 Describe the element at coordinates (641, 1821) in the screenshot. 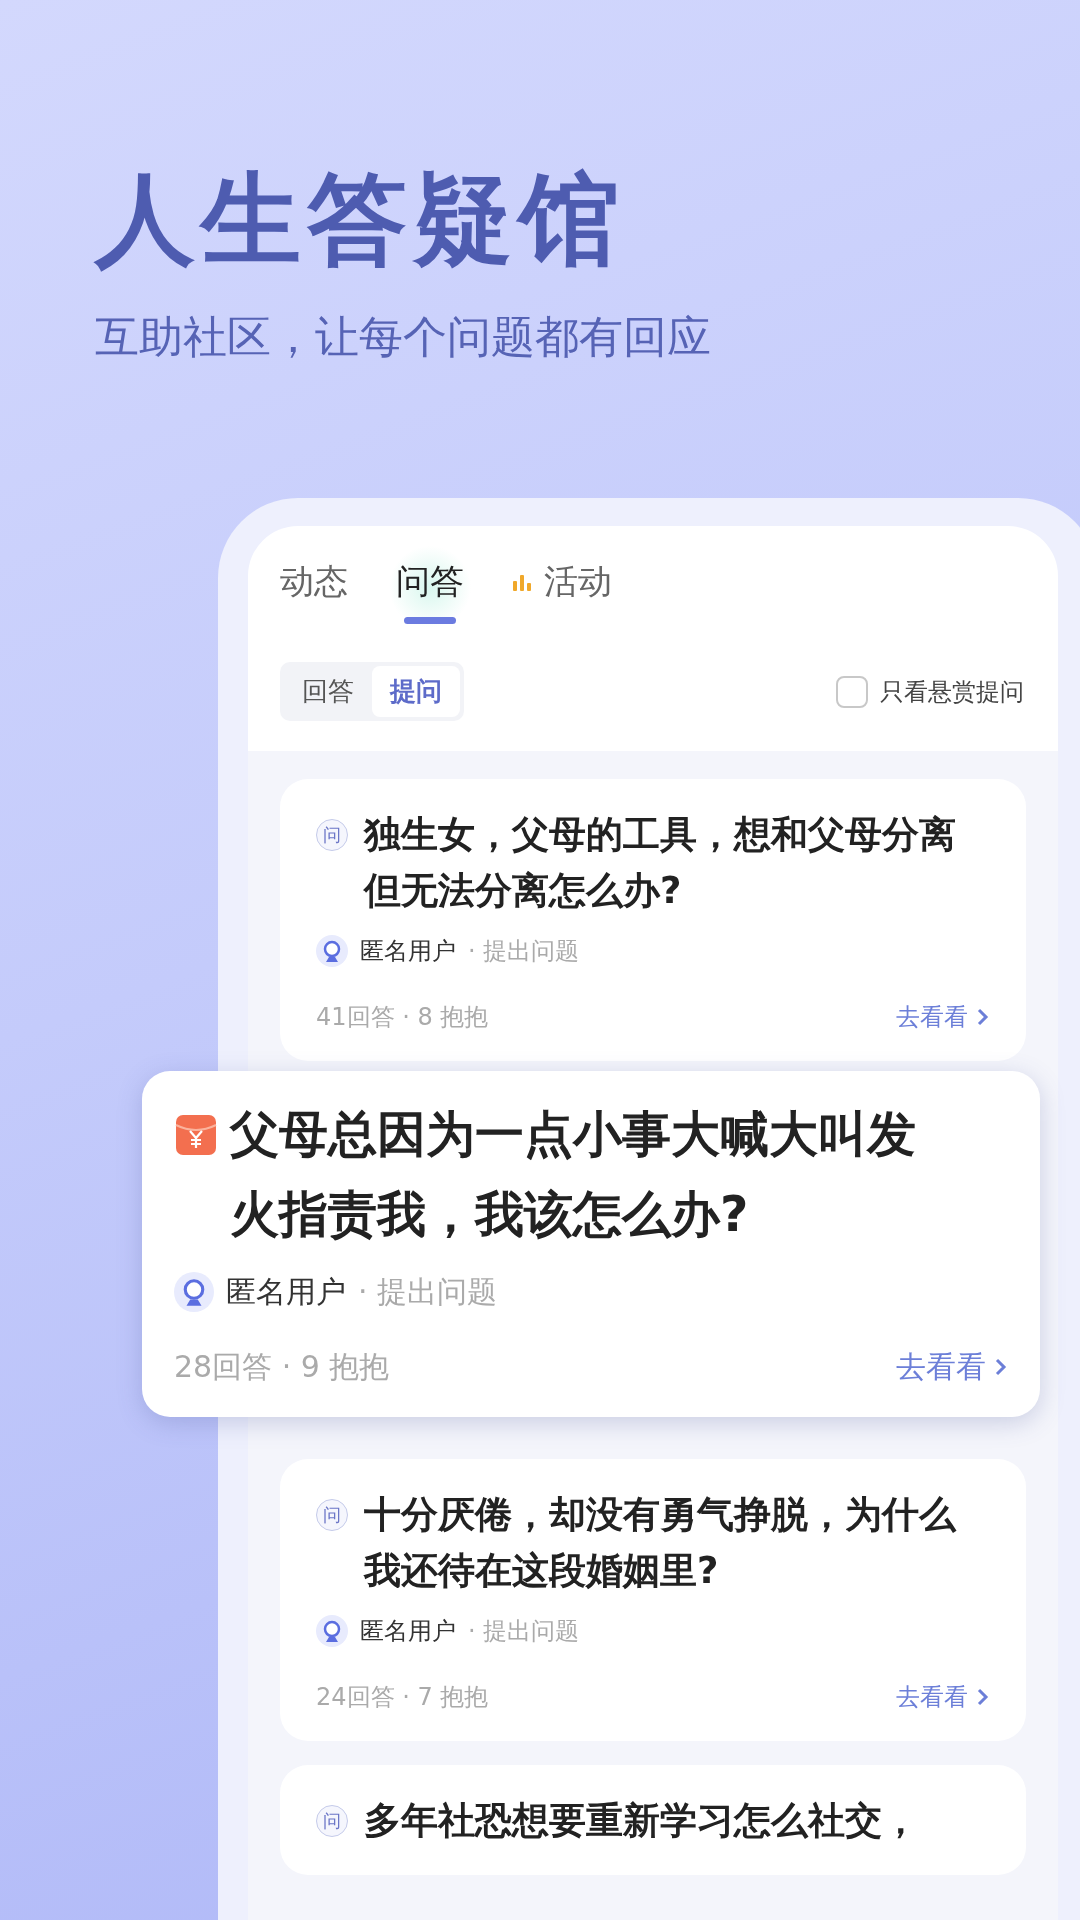

I see `question-title: 多年社恐想要重新学习怎么社交，` at that location.